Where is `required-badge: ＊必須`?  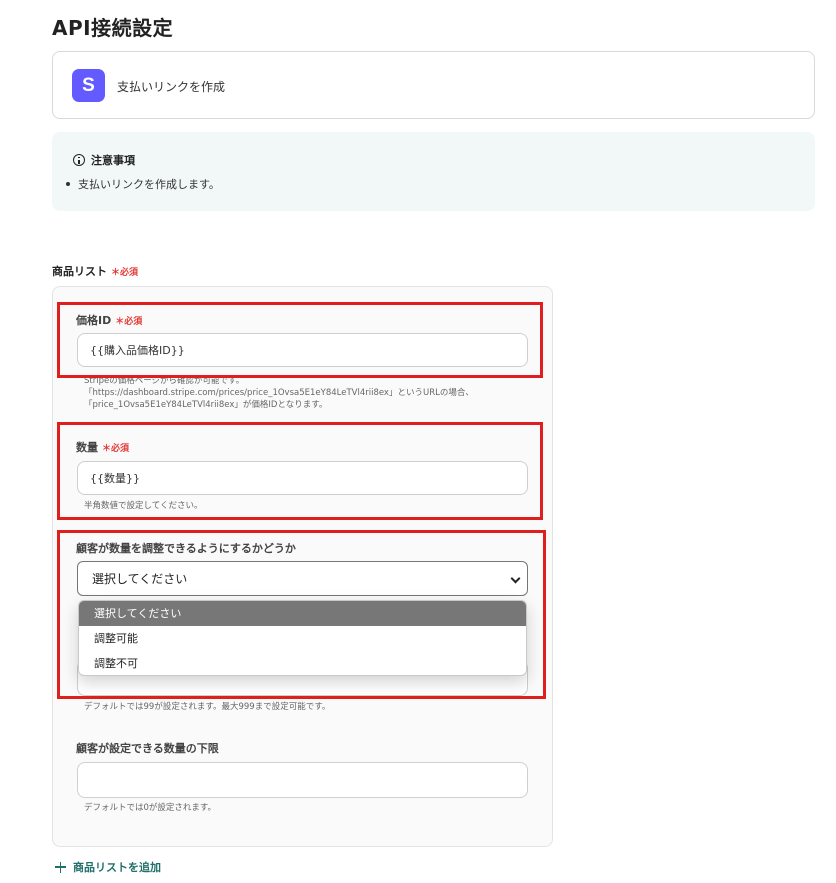 required-badge: ＊必須 is located at coordinates (125, 273).